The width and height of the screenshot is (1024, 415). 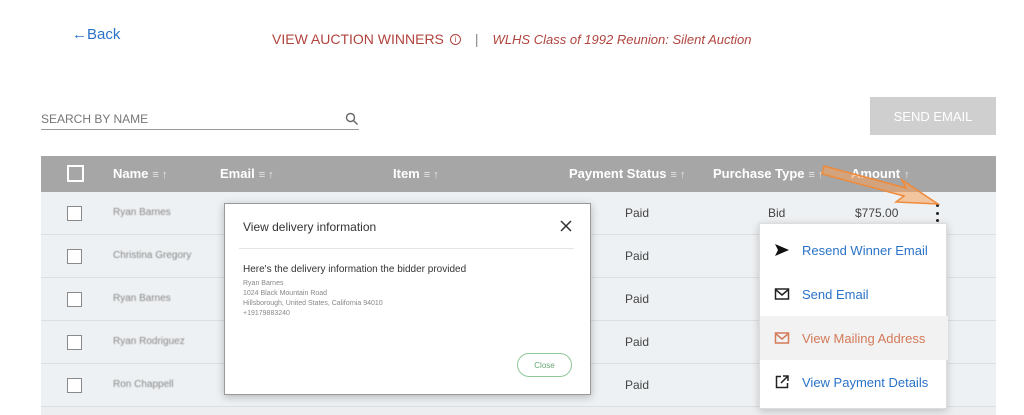 What do you see at coordinates (566, 226) in the screenshot?
I see `close-icon` at bounding box center [566, 226].